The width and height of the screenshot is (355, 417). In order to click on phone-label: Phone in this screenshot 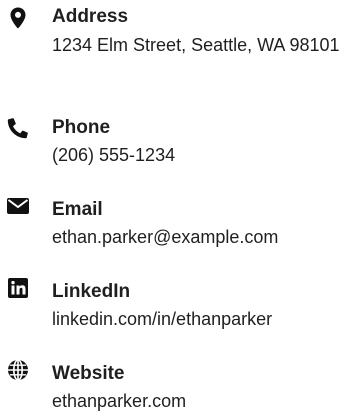, I will do `click(81, 127)`.